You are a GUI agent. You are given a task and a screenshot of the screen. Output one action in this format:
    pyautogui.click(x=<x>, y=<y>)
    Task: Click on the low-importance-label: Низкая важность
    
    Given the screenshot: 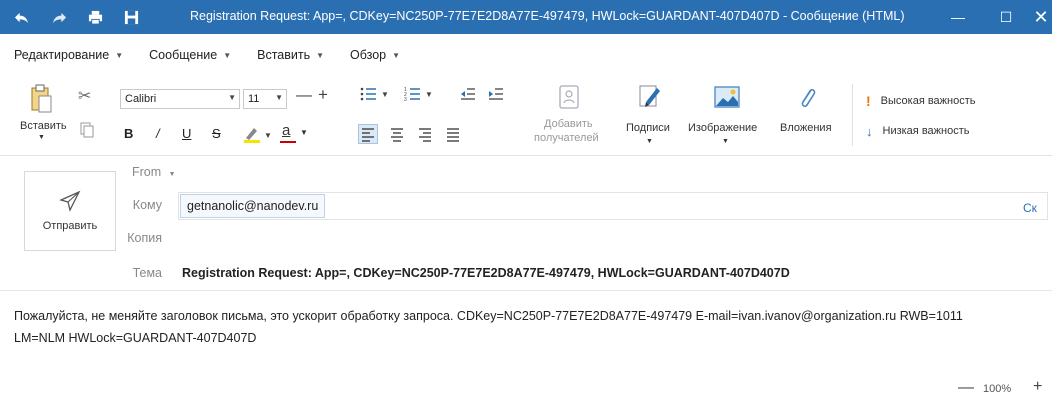 What is the action you would take?
    pyautogui.click(x=926, y=131)
    